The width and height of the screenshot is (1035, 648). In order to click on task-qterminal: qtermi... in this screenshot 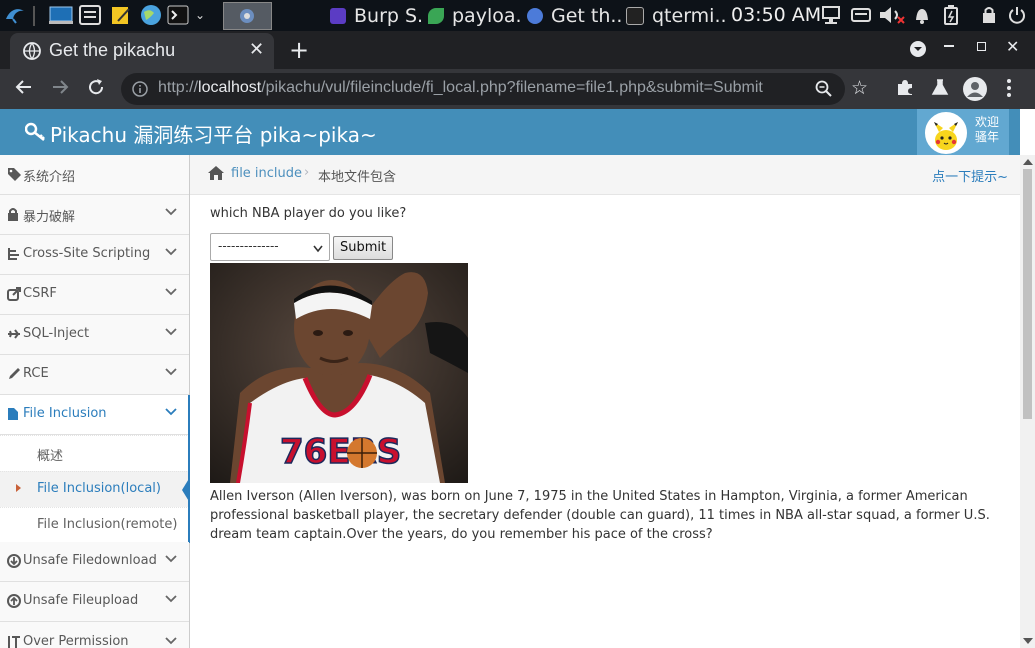, I will do `click(676, 16)`.